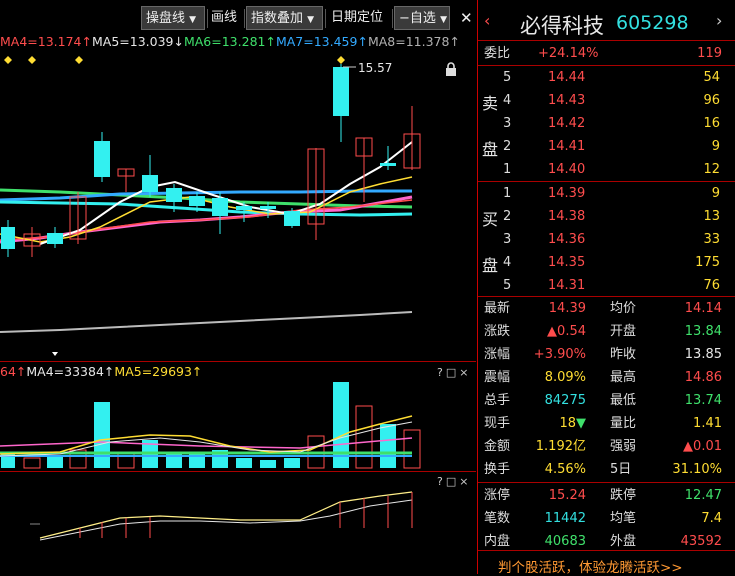 The image size is (735, 576). I want to click on level: 4, so click(507, 100).